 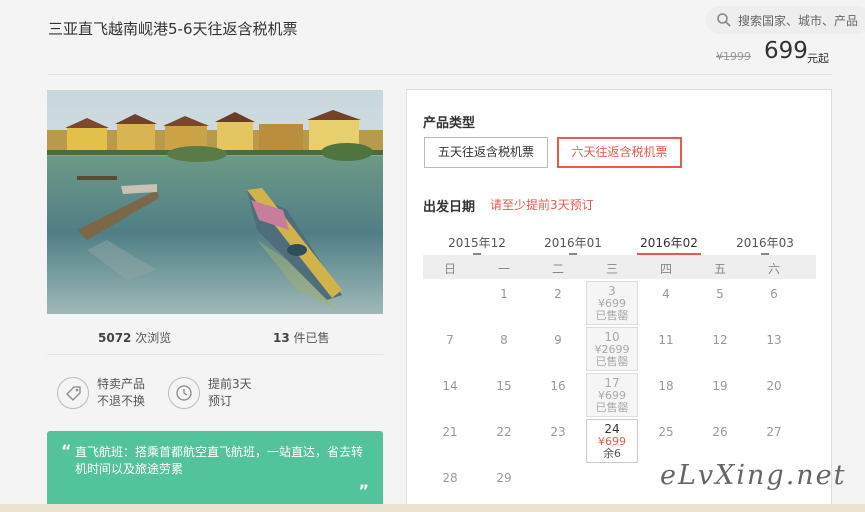 What do you see at coordinates (219, 460) in the screenshot?
I see `promo-text: 直飞航班：搭乘首都航空直飞航班，一站直达，省去转机时间以及旅途劳累` at bounding box center [219, 460].